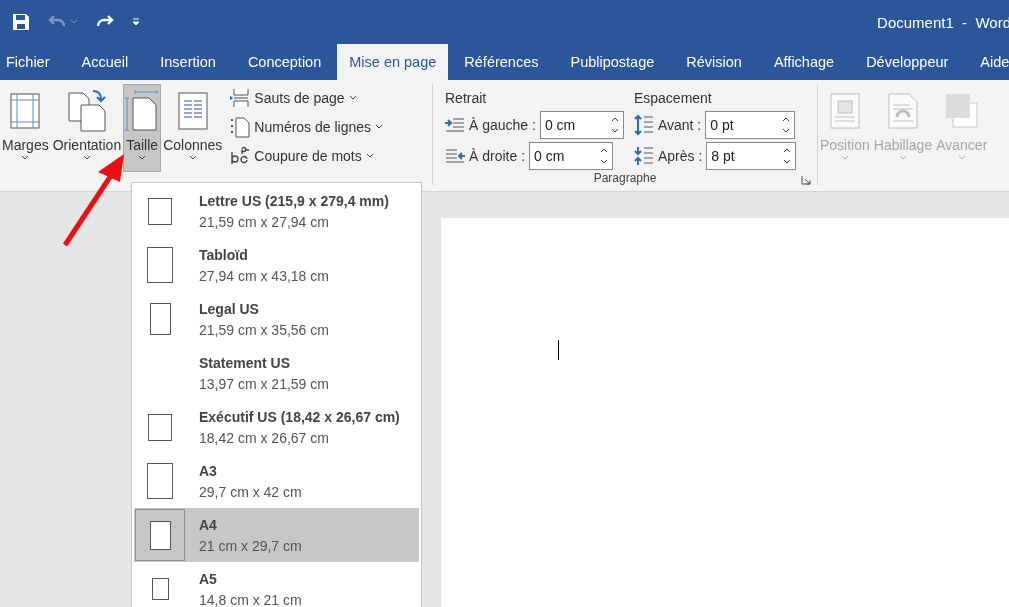 This screenshot has height=607, width=1009. Describe the element at coordinates (208, 578) in the screenshot. I see `paper-name: A5` at that location.